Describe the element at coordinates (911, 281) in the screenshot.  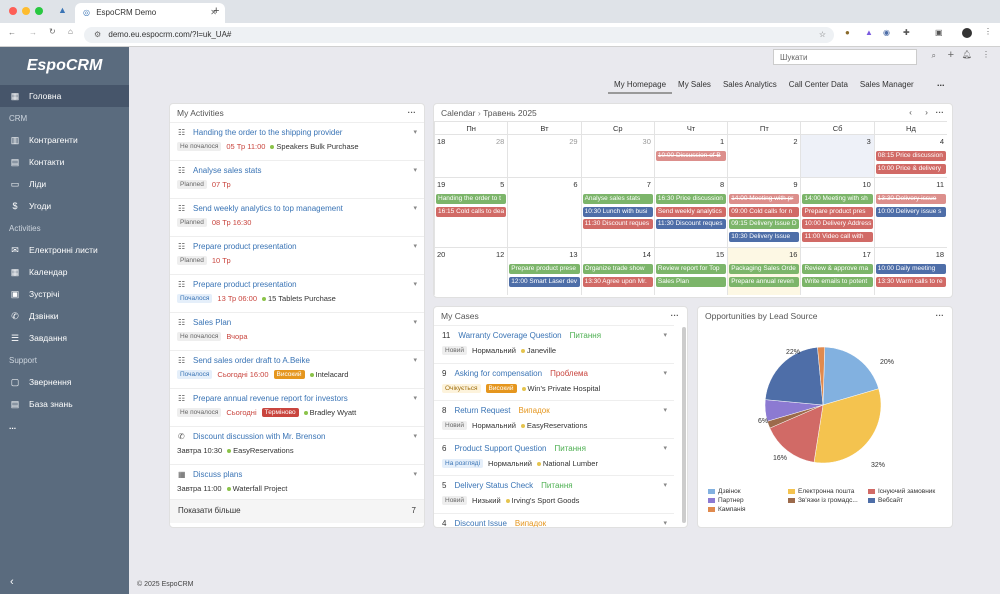
I see `calendar-event: 13:30 Warm calls to re` at that location.